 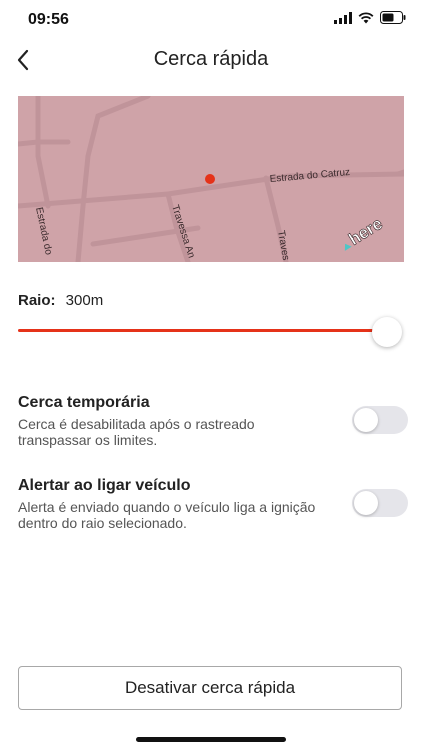 I want to click on radius-slider-thumb, so click(x=387, y=332).